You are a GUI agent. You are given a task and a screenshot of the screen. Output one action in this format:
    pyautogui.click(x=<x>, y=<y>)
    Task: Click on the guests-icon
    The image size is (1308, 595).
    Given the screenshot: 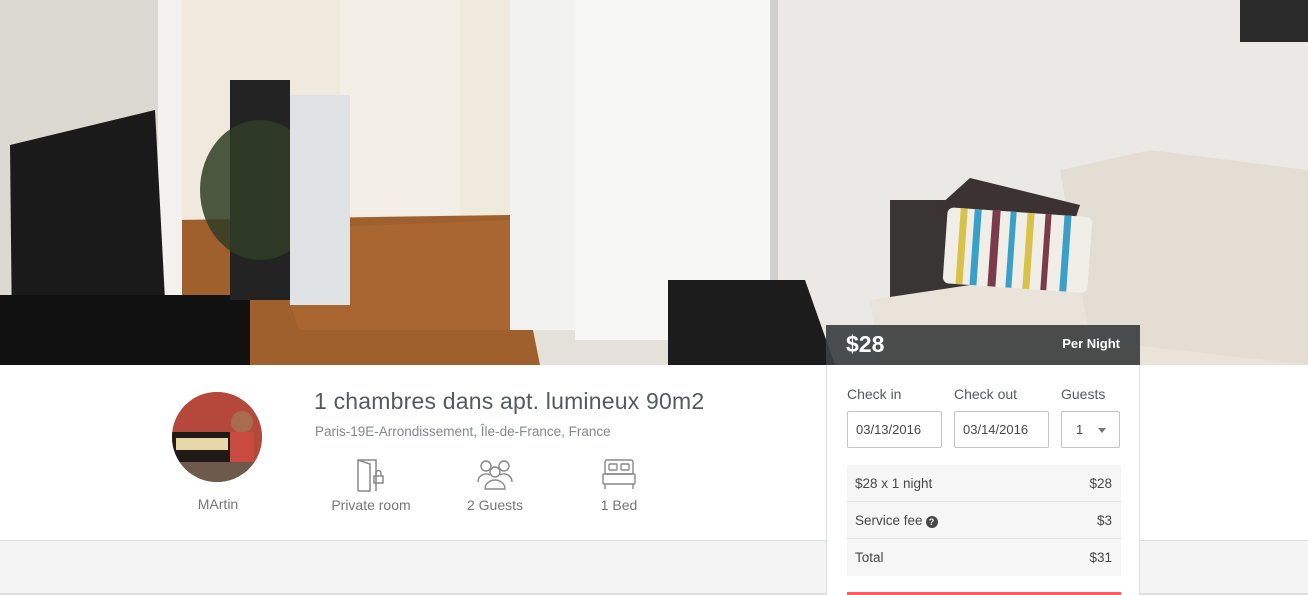 What is the action you would take?
    pyautogui.click(x=495, y=475)
    